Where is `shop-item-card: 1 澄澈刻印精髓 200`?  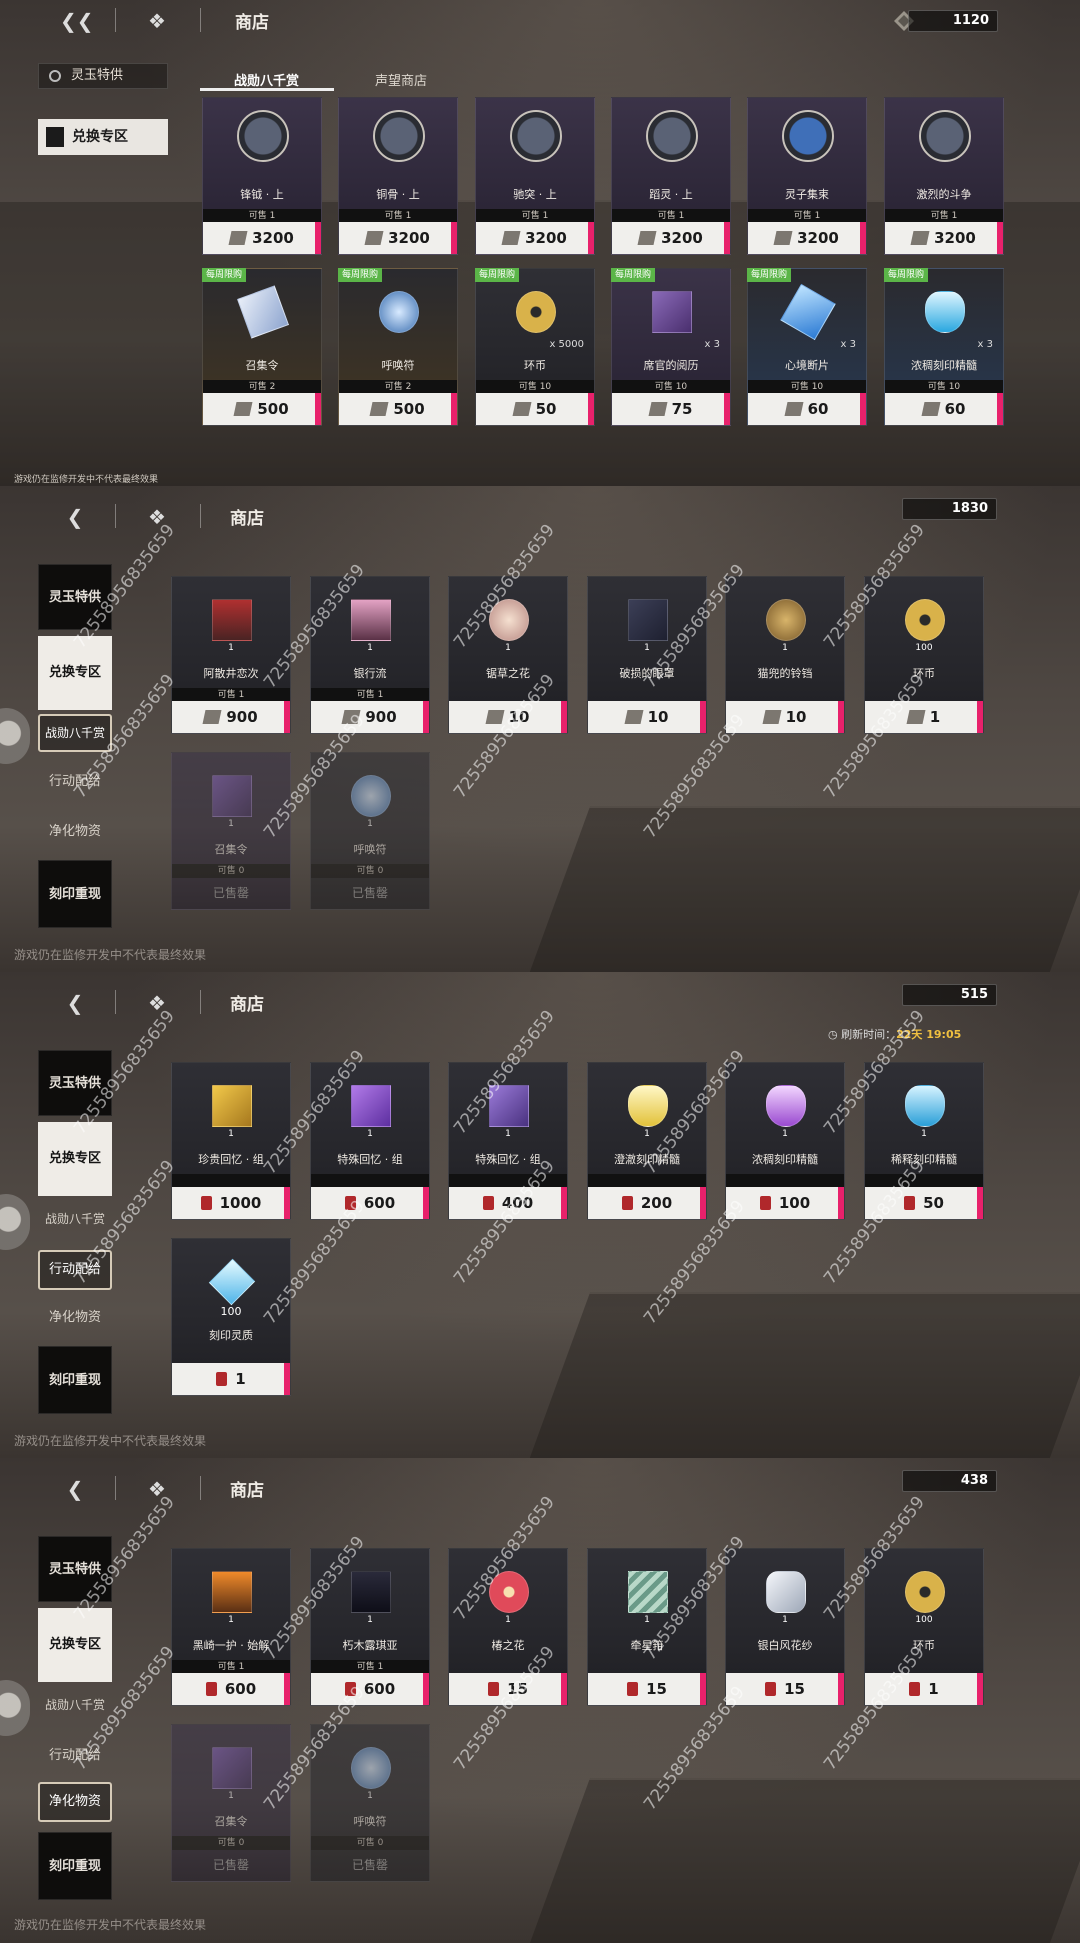 shop-item-card: 1 澄澈刻印精髓 200 is located at coordinates (647, 1141).